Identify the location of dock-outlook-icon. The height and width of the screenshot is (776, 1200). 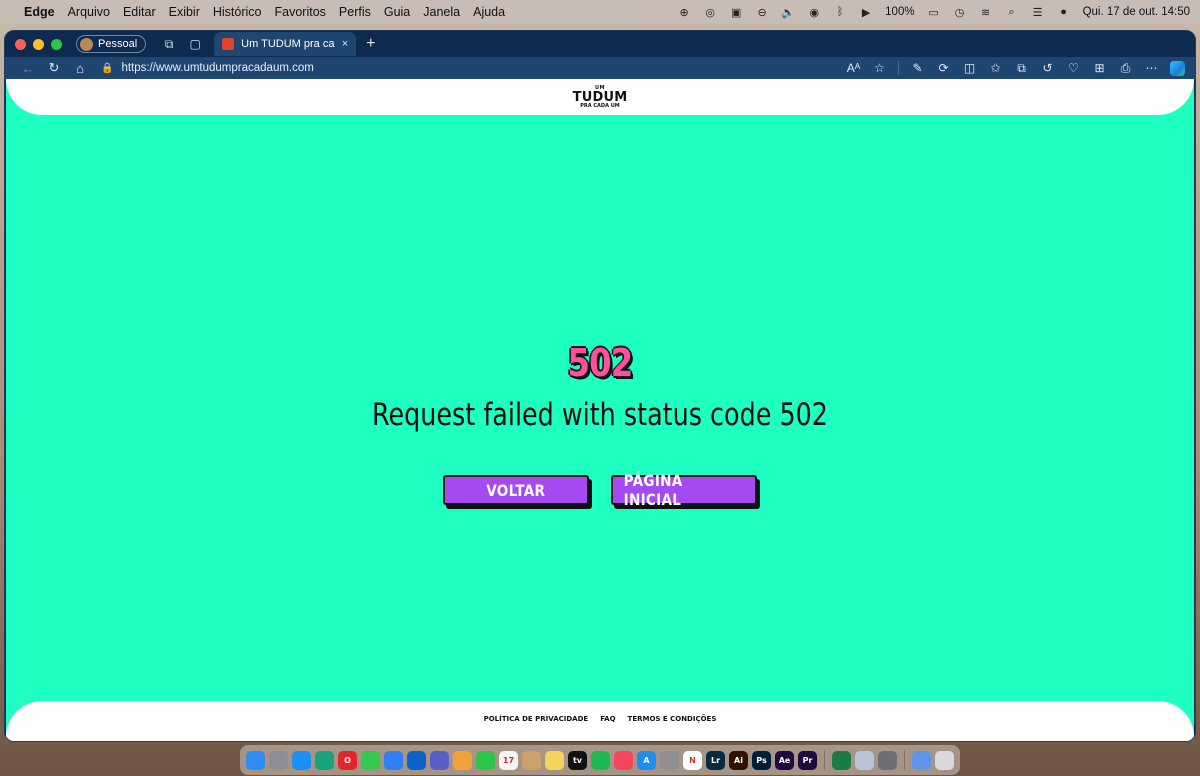
(416, 760).